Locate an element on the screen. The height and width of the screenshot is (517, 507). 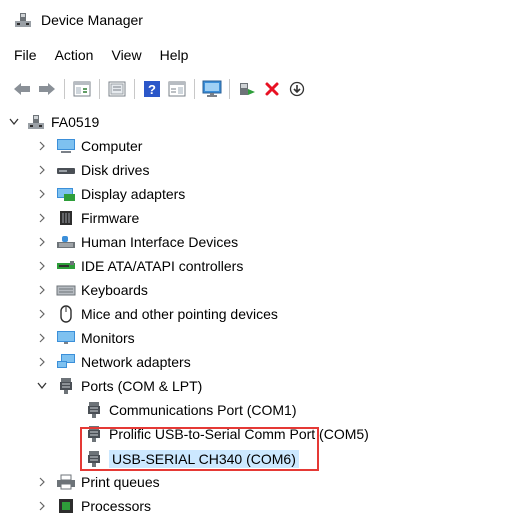
tree-category-mice: Mice and other pointing devices is located at coordinates (157, 314).